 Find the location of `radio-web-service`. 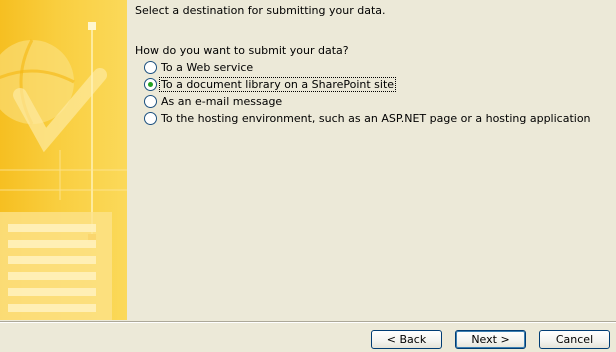

radio-web-service is located at coordinates (150, 67).